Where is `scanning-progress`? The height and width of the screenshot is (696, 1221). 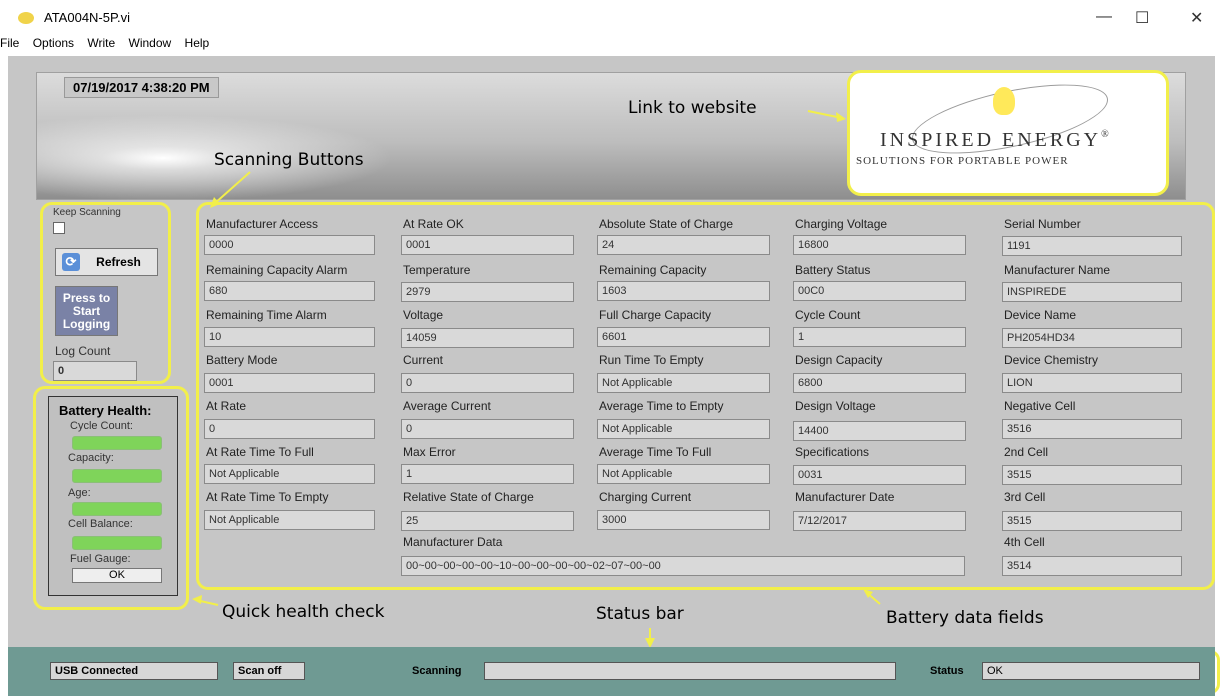
scanning-progress is located at coordinates (690, 671).